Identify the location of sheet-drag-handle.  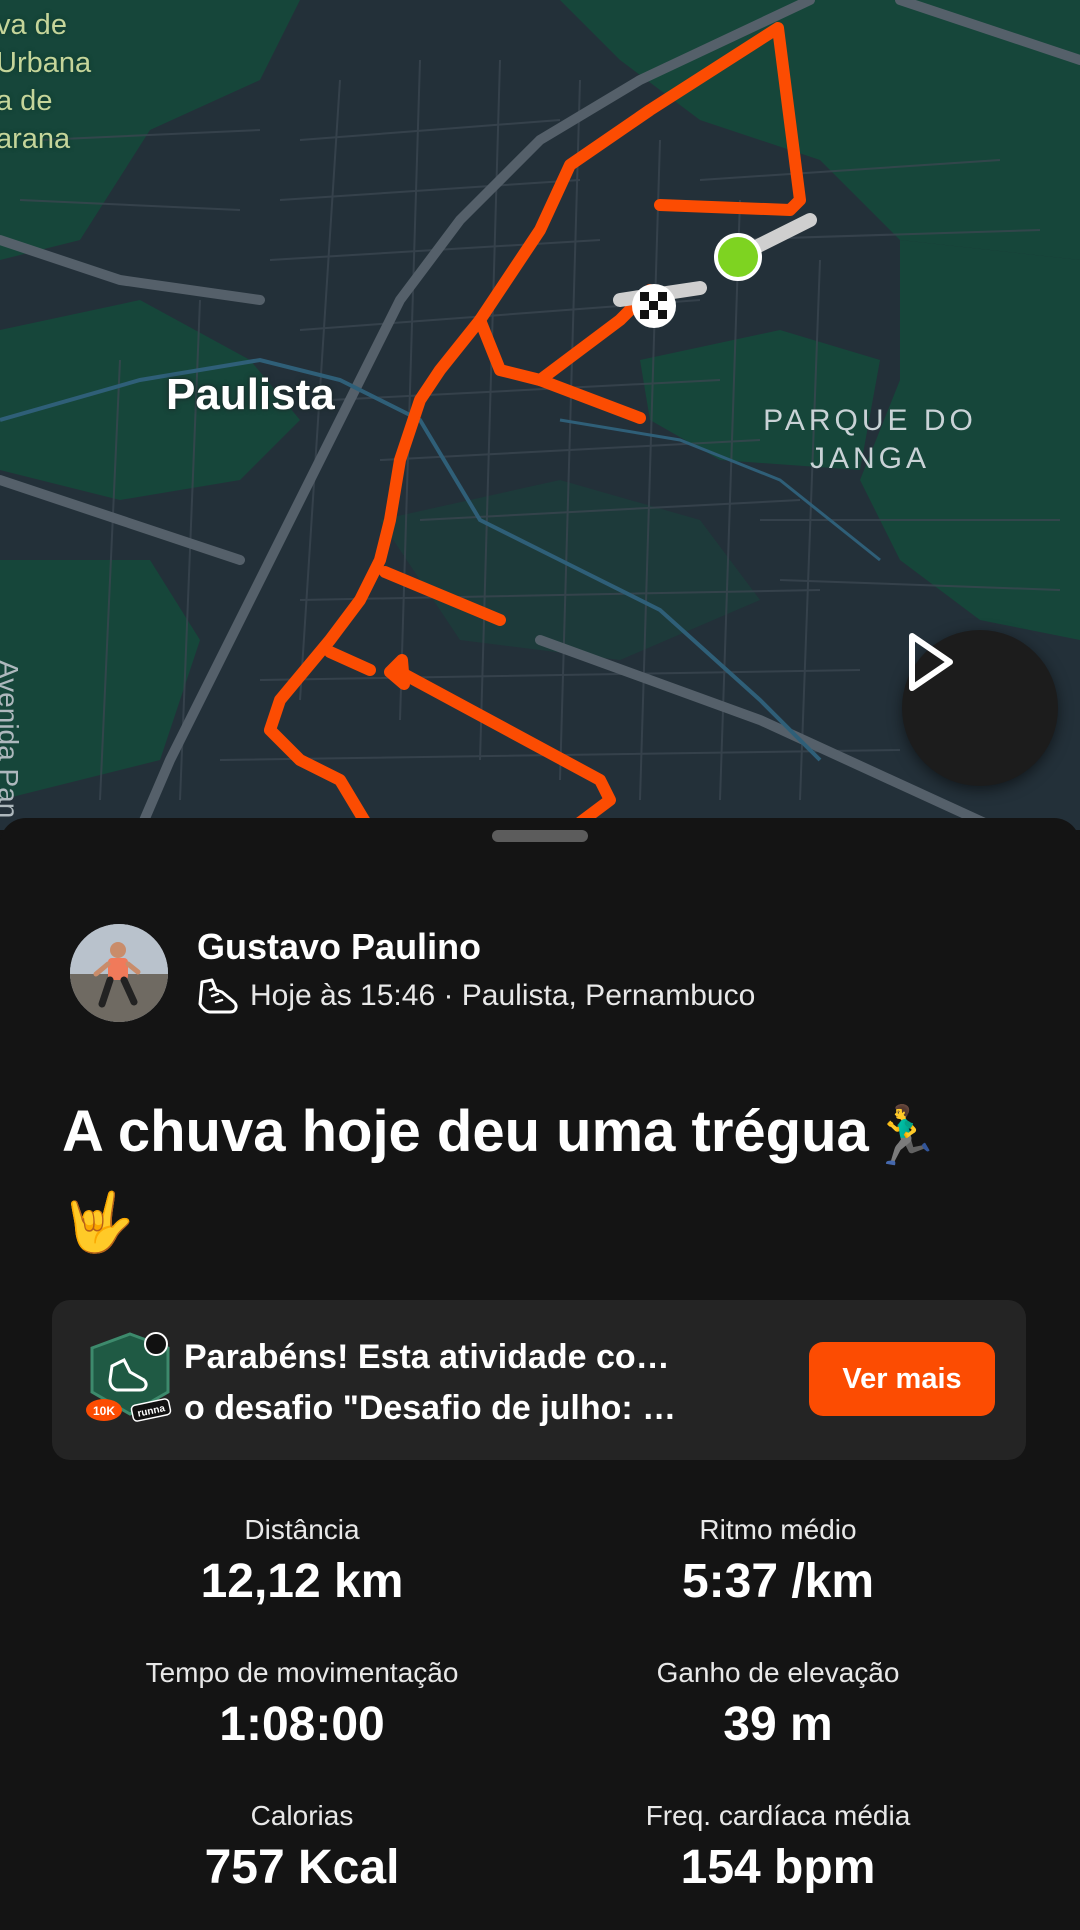
(540, 836).